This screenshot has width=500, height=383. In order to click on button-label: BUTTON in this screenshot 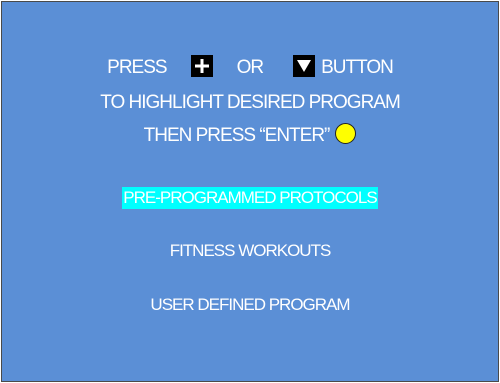, I will do `click(357, 67)`.